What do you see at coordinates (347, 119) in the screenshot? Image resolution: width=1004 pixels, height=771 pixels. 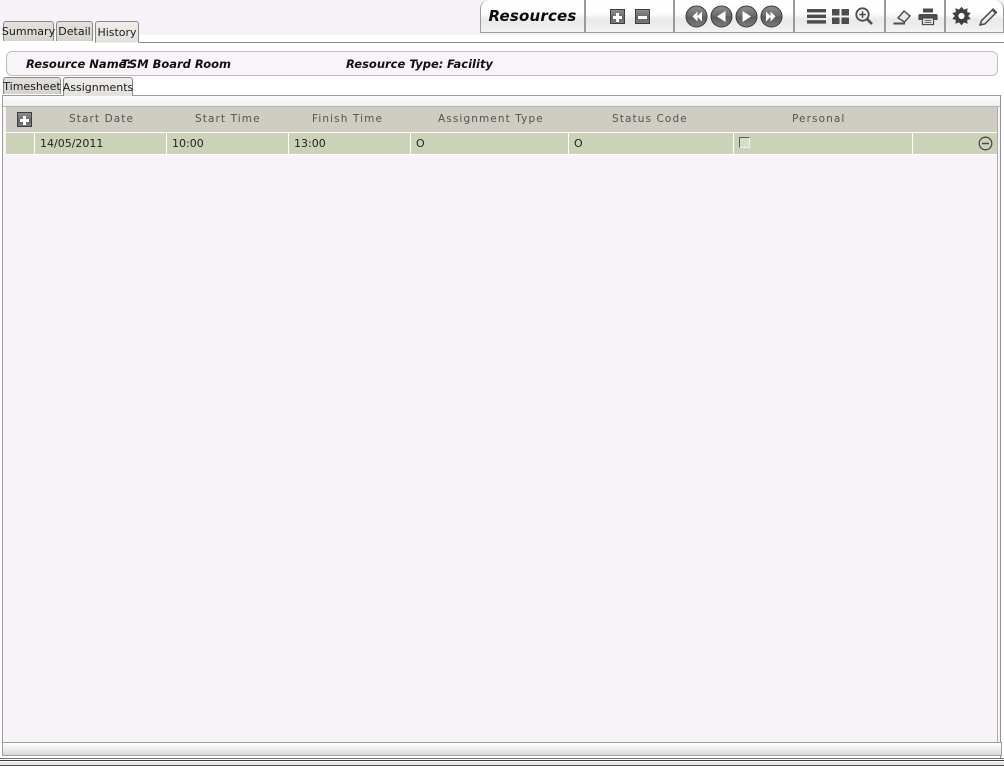 I see `column-header-finish-time: Finish Time` at bounding box center [347, 119].